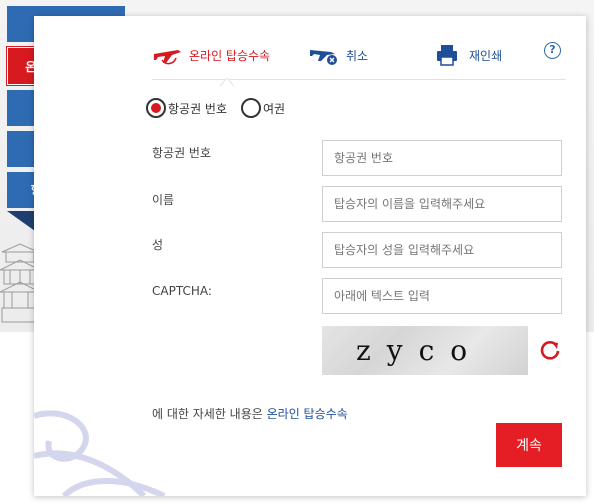 Image resolution: width=594 pixels, height=504 pixels. What do you see at coordinates (227, 82) in the screenshot?
I see `active-tab-caret` at bounding box center [227, 82].